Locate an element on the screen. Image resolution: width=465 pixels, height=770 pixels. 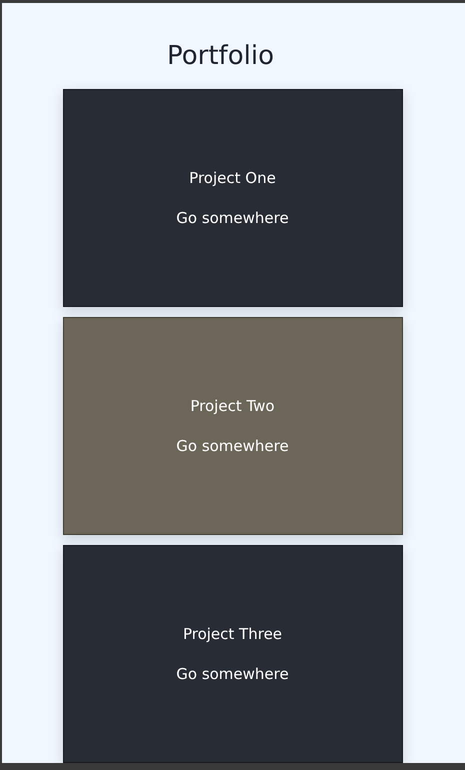
project-title: Project One is located at coordinates (232, 178).